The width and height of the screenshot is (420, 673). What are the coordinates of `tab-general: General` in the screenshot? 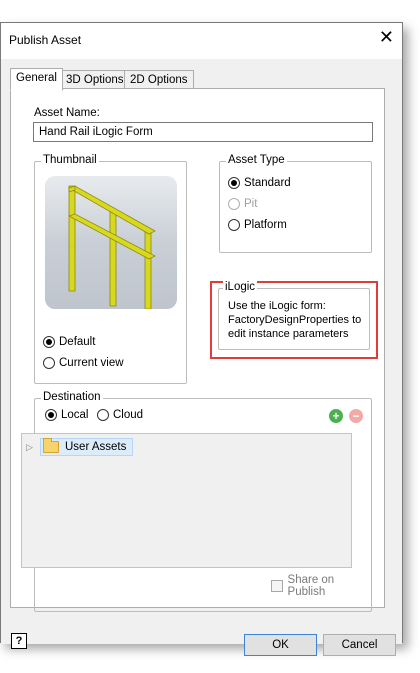 It's located at (36, 79).